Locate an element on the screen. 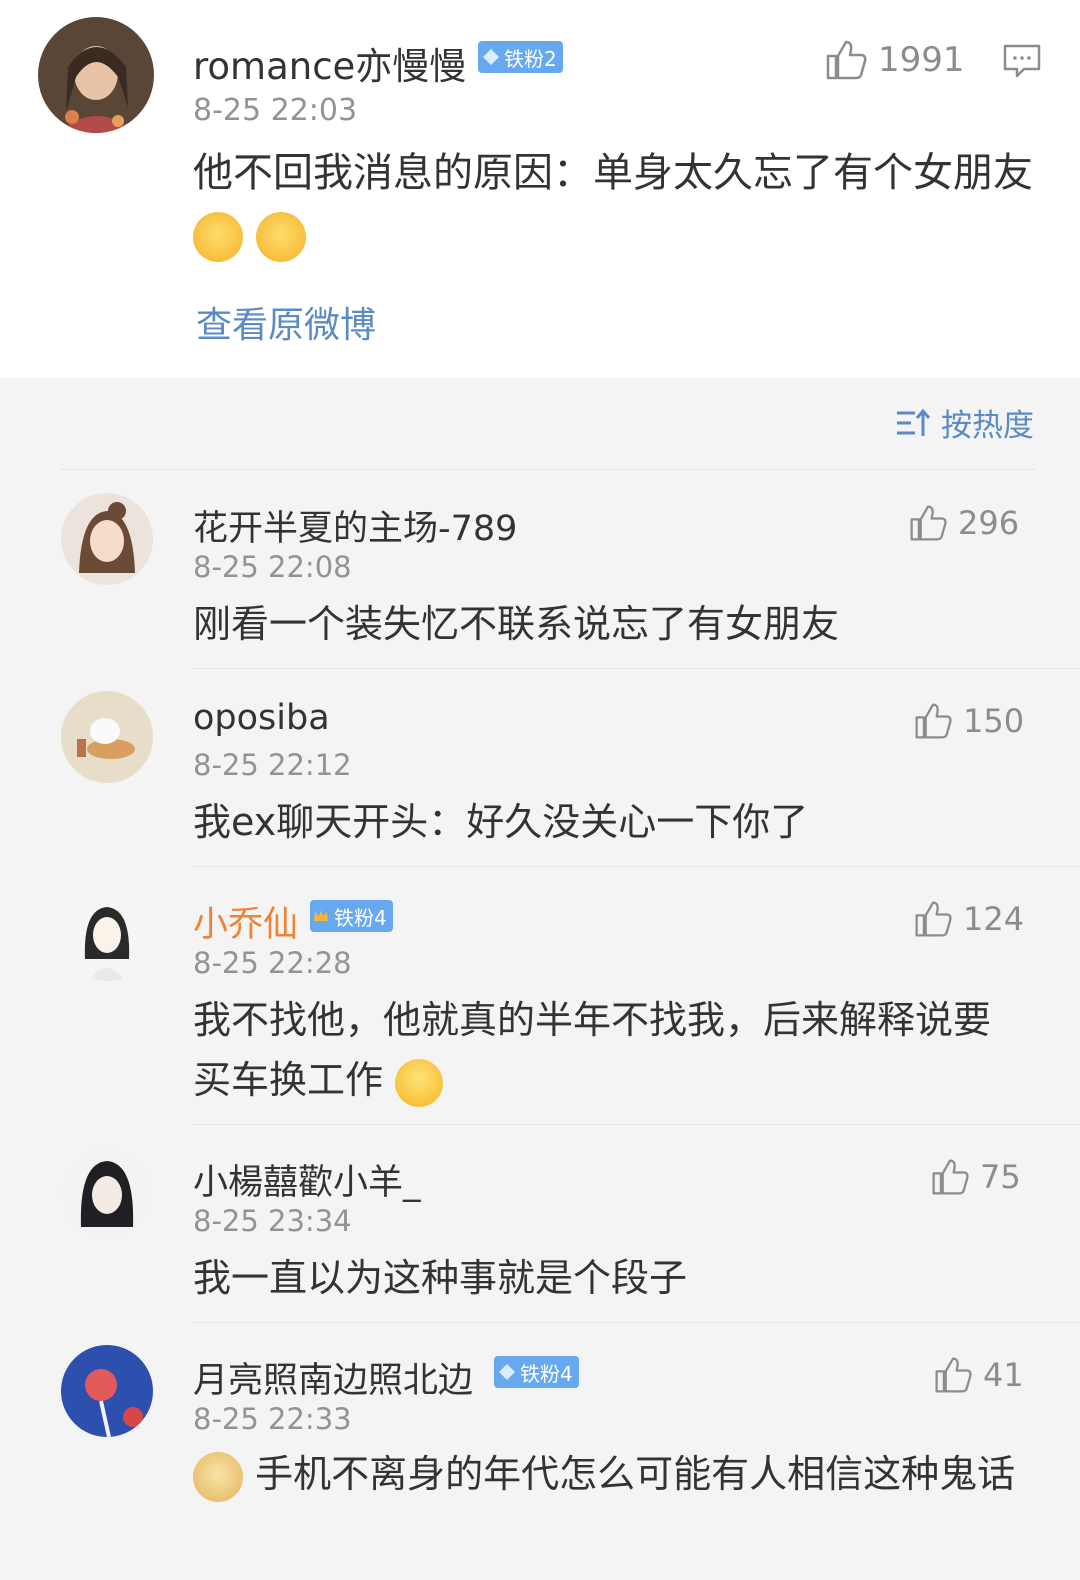 Image resolution: width=1080 pixels, height=1580 pixels. post-username: romance亦慢慢 is located at coordinates (329, 63).